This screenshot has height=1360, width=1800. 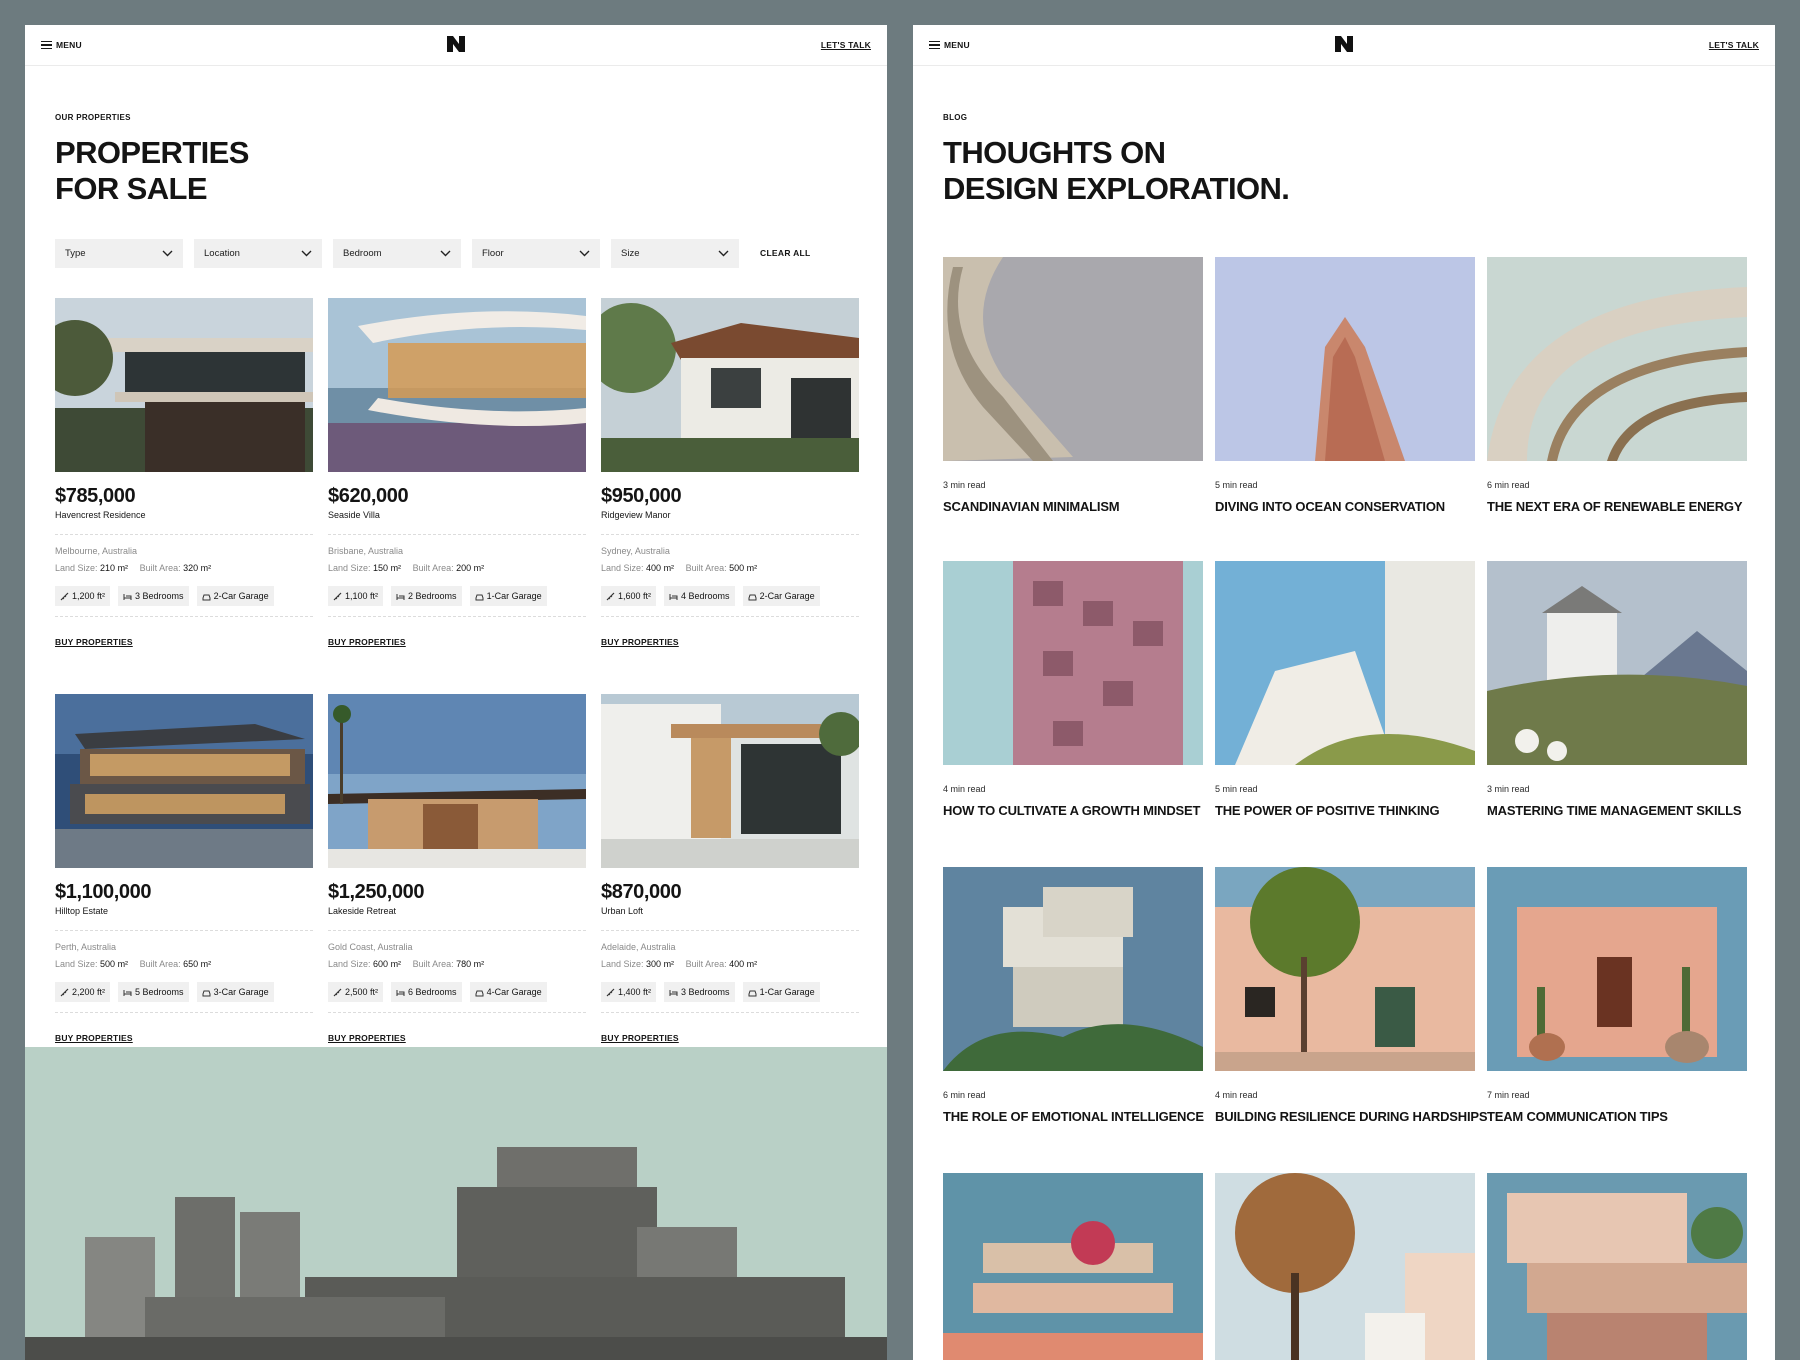 What do you see at coordinates (493, 253) in the screenshot?
I see `filter-label: Floor` at bounding box center [493, 253].